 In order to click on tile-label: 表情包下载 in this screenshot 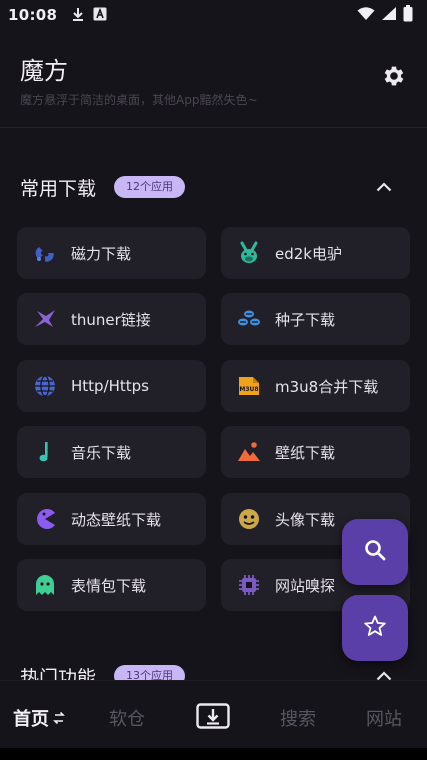, I will do `click(109, 585)`.